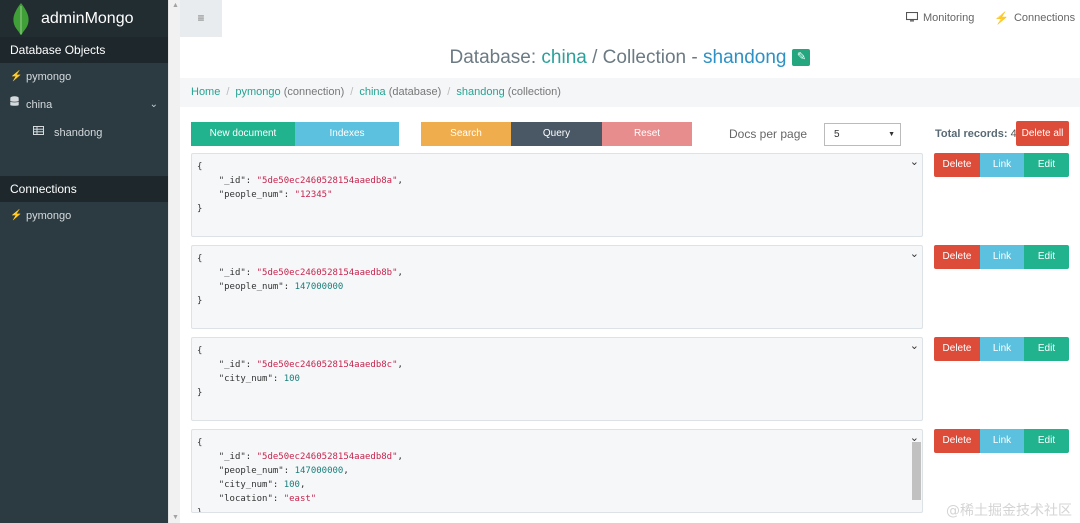 The width and height of the screenshot is (1080, 523). I want to click on brand: adminMongo, so click(84, 18).